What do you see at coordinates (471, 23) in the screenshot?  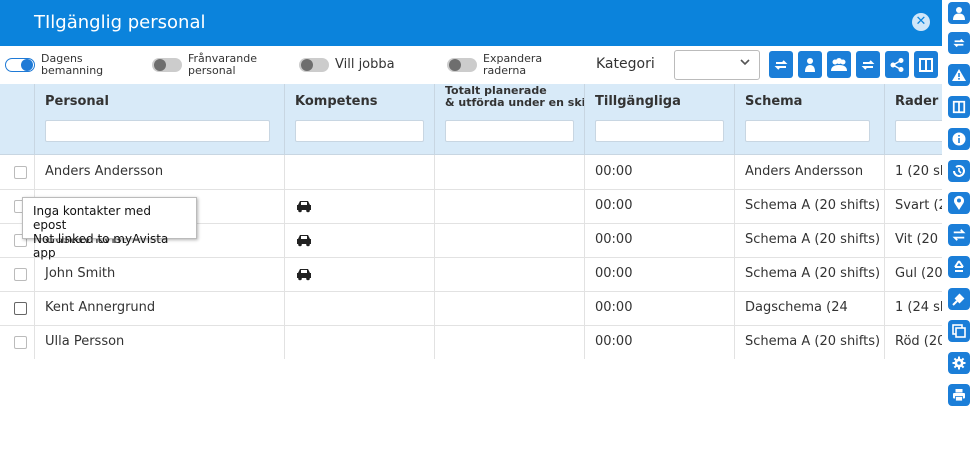 I see `dialog-header: TIlgänglig personal ✕` at bounding box center [471, 23].